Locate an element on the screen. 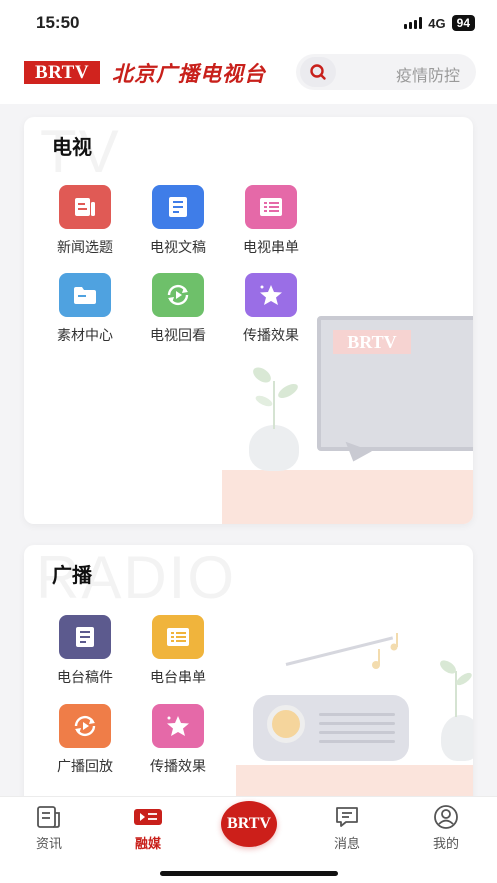 The height and width of the screenshot is (883, 497). nav-item-messages: 消息 is located at coordinates (347, 827).